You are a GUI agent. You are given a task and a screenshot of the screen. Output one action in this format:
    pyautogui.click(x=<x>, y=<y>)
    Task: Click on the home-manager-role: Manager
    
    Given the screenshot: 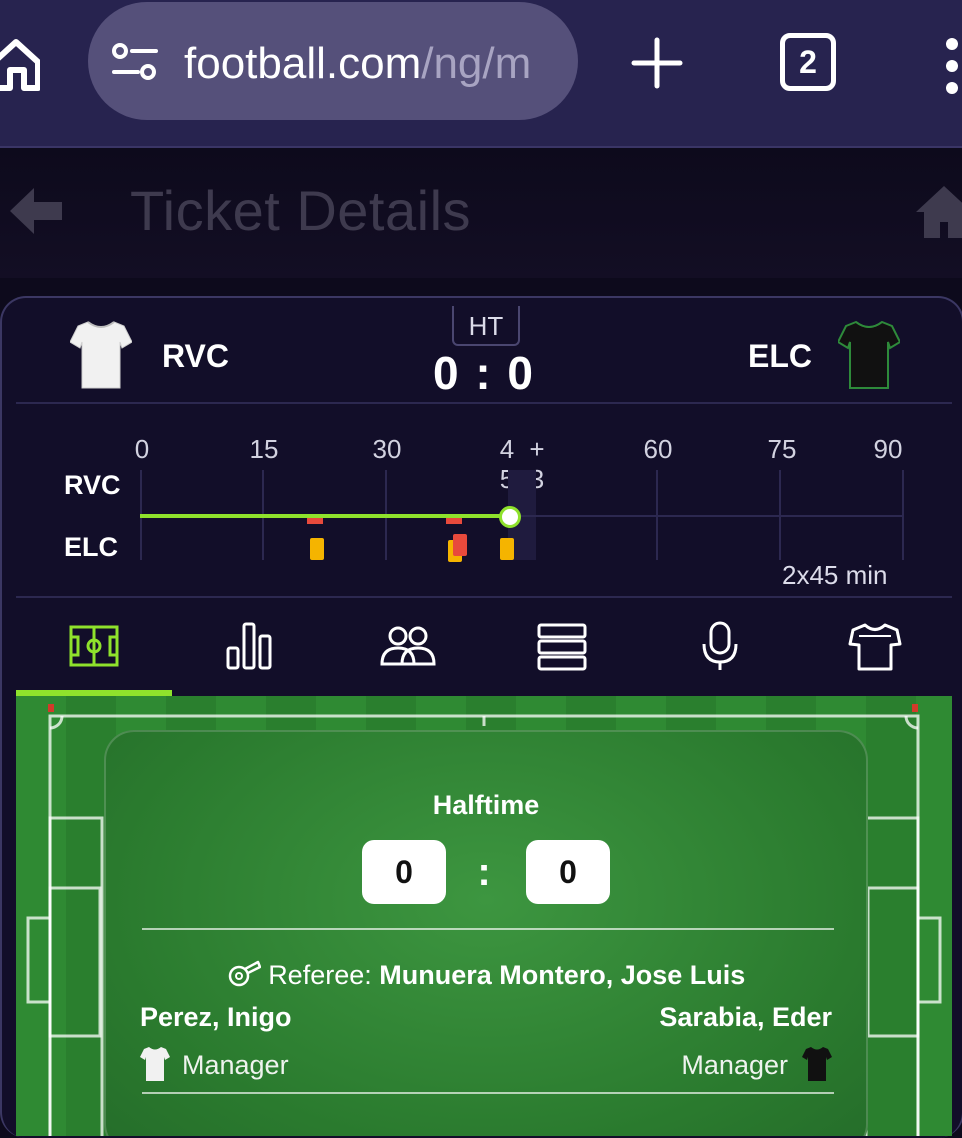 What is the action you would take?
    pyautogui.click(x=214, y=1064)
    